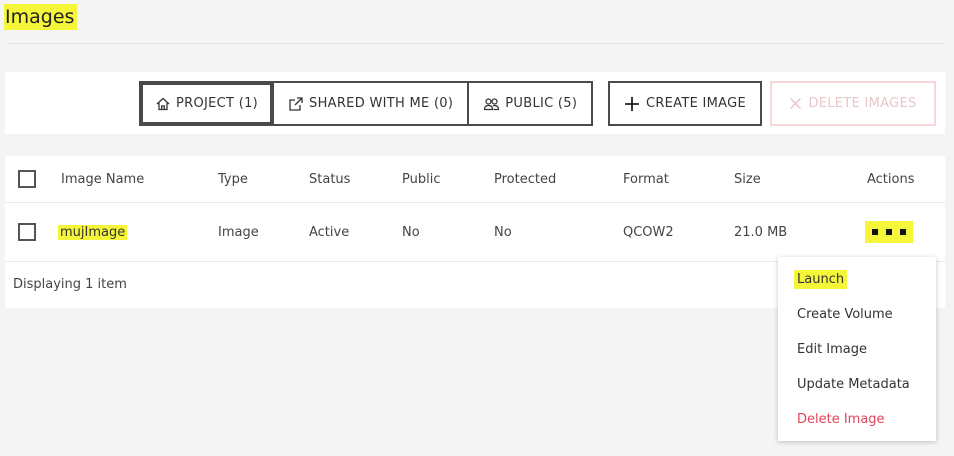  I want to click on menu-item-update-metadata: Update Metadata, so click(857, 384).